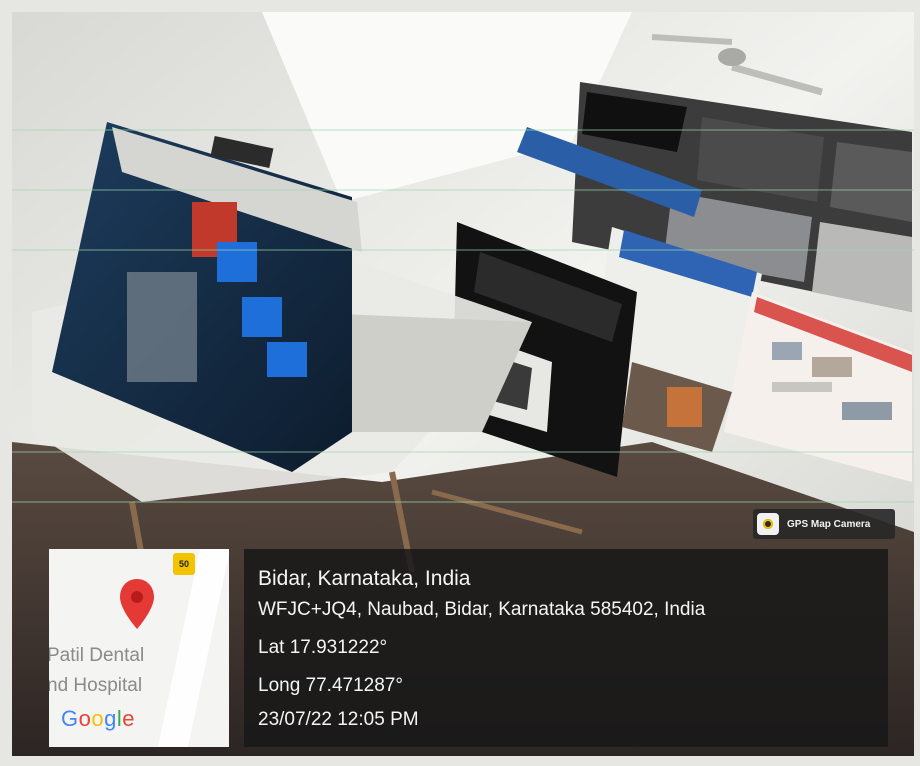  Describe the element at coordinates (110, 718) in the screenshot. I see `logo-letter: g` at that location.